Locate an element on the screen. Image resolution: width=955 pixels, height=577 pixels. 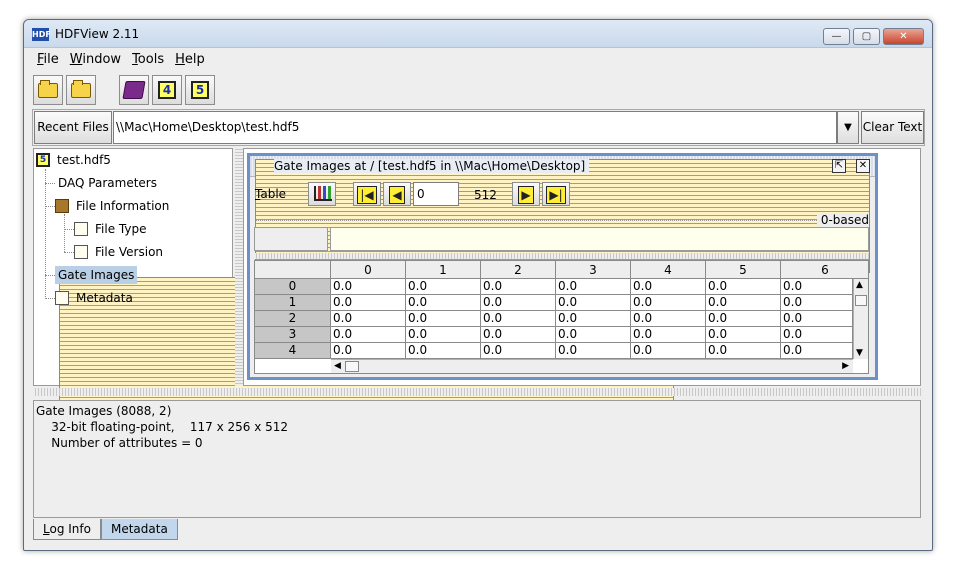
column-header: 2 is located at coordinates (518, 270).